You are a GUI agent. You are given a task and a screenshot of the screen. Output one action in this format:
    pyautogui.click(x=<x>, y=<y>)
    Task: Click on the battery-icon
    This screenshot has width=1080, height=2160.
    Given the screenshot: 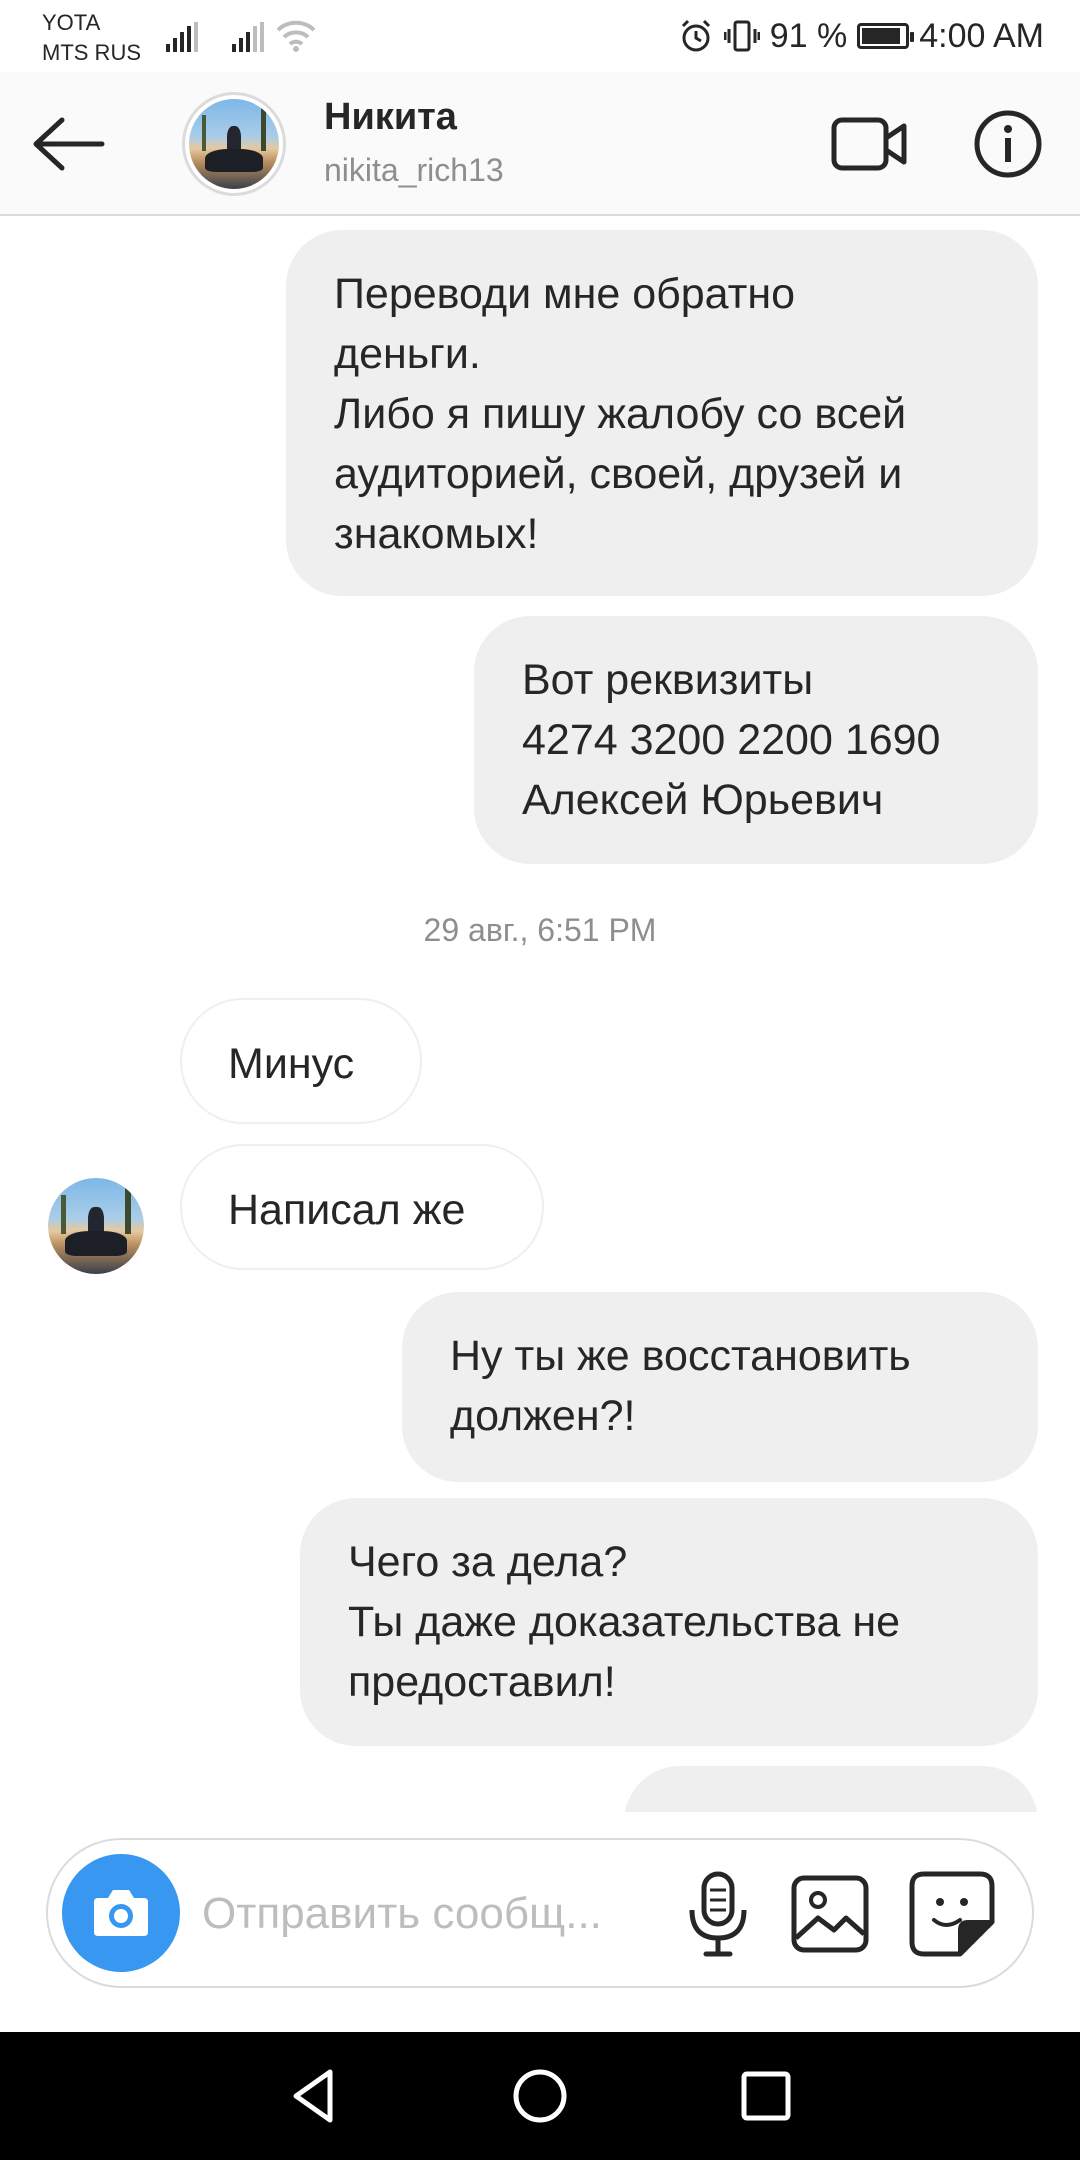 What is the action you would take?
    pyautogui.click(x=886, y=36)
    